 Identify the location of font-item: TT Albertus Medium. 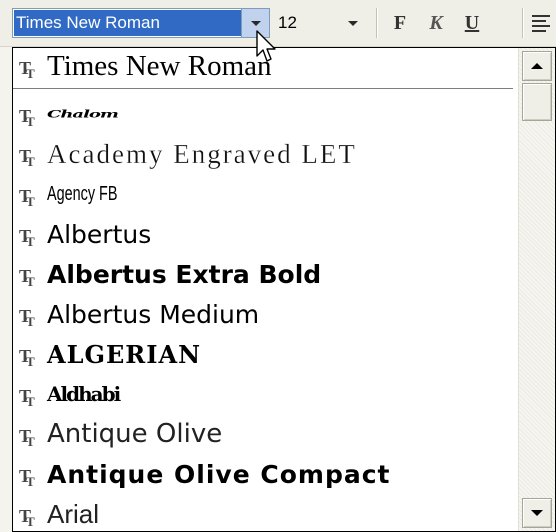
(263, 314).